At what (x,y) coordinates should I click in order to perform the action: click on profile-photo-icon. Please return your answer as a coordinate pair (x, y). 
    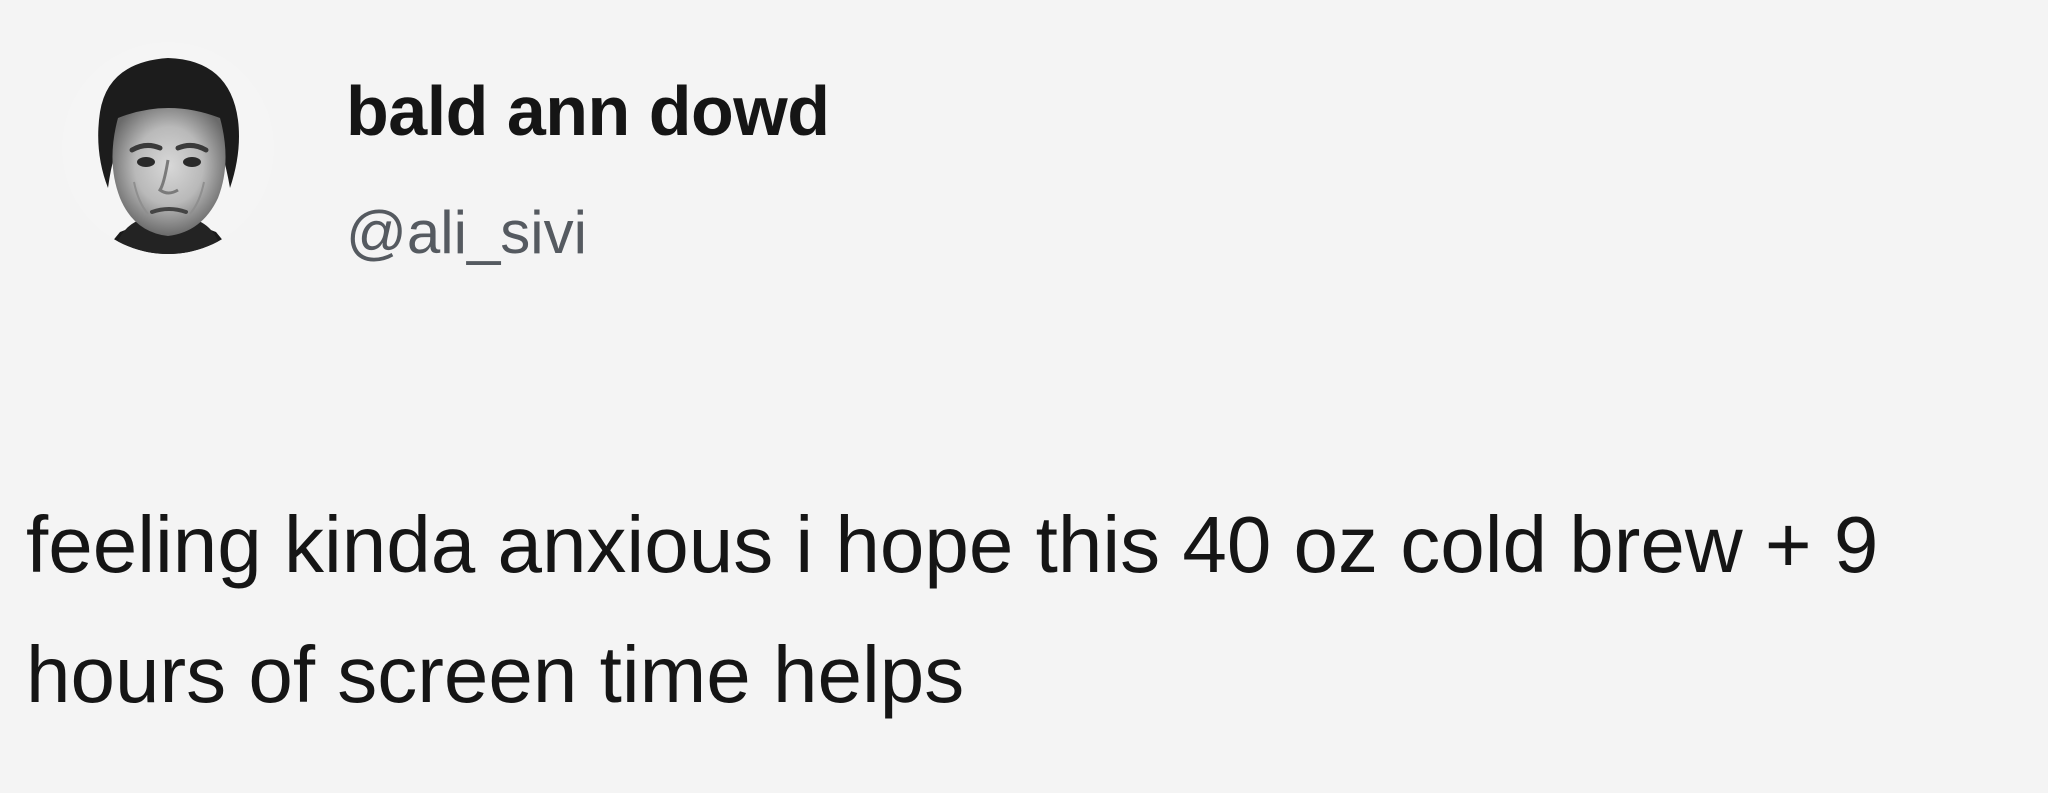
    Looking at the image, I should click on (168, 148).